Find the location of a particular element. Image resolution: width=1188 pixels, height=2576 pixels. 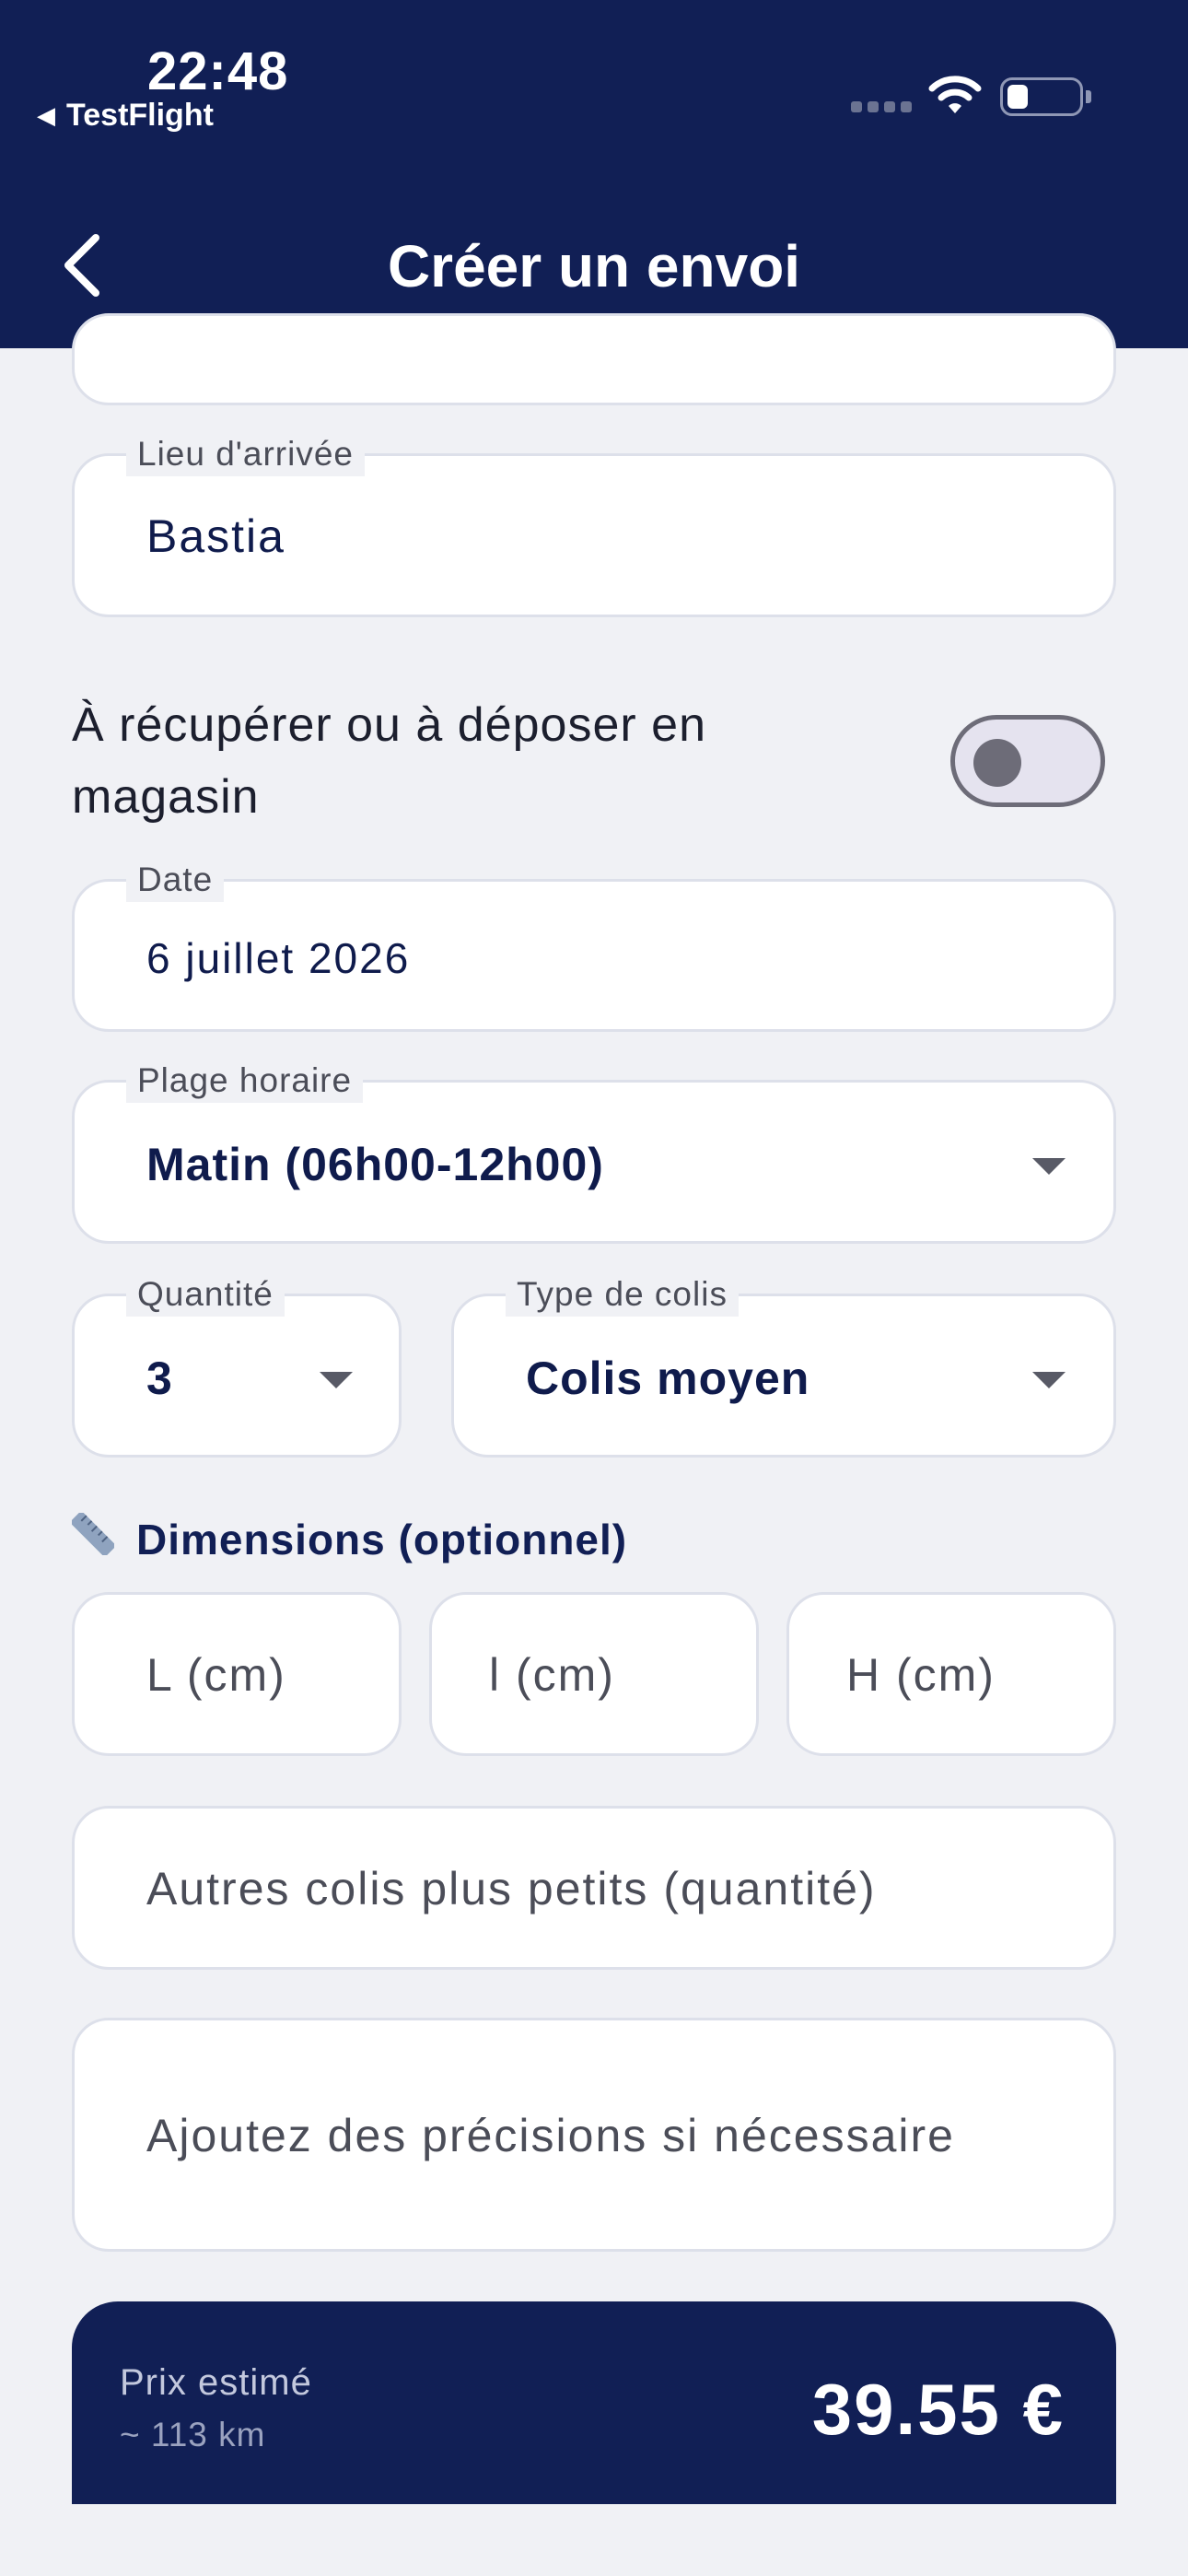

notes-placeholder: Ajoutez des précisions si nécessaire is located at coordinates (550, 2135).